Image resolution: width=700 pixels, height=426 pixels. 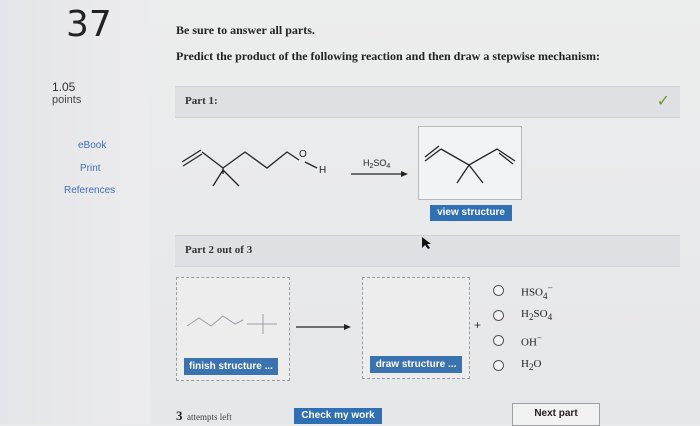 What do you see at coordinates (245, 30) in the screenshot?
I see `instruction-answer-all: Be sure to answer all parts.` at bounding box center [245, 30].